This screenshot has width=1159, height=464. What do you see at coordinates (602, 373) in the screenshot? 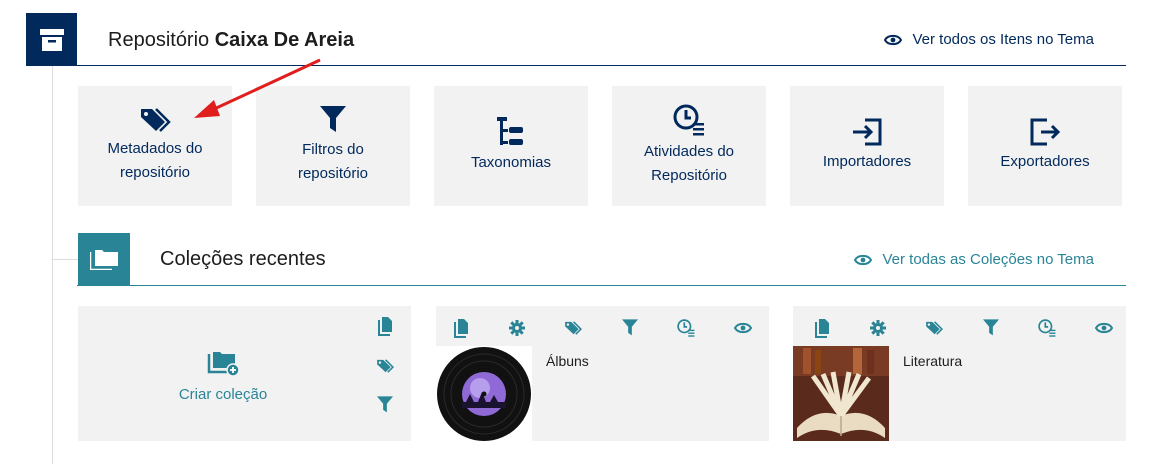
I see `collection-card-albuns: Álbuns` at bounding box center [602, 373].